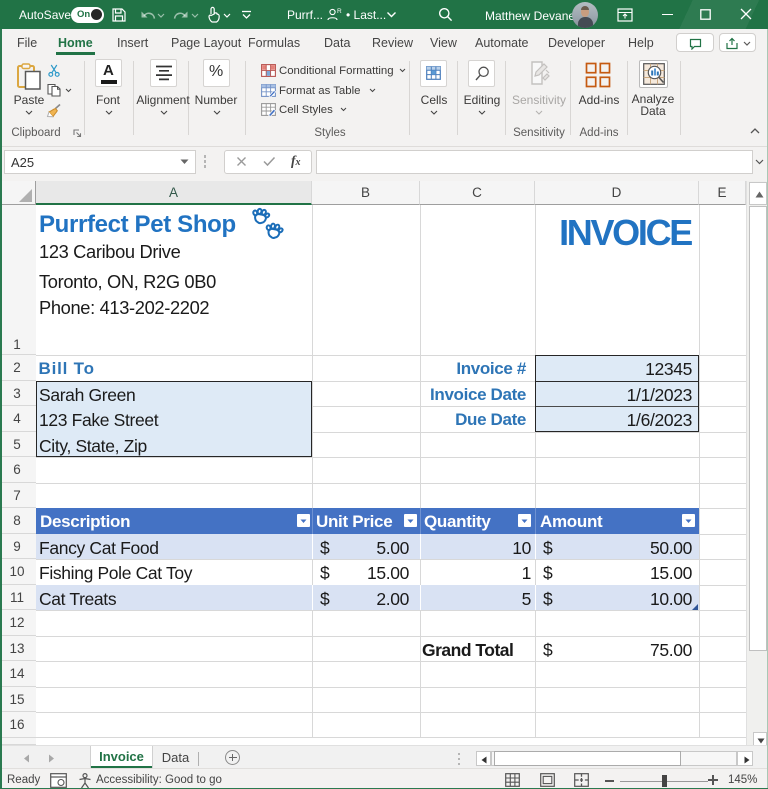 Image resolution: width=768 pixels, height=789 pixels. I want to click on svg-text: R, so click(339, 11).